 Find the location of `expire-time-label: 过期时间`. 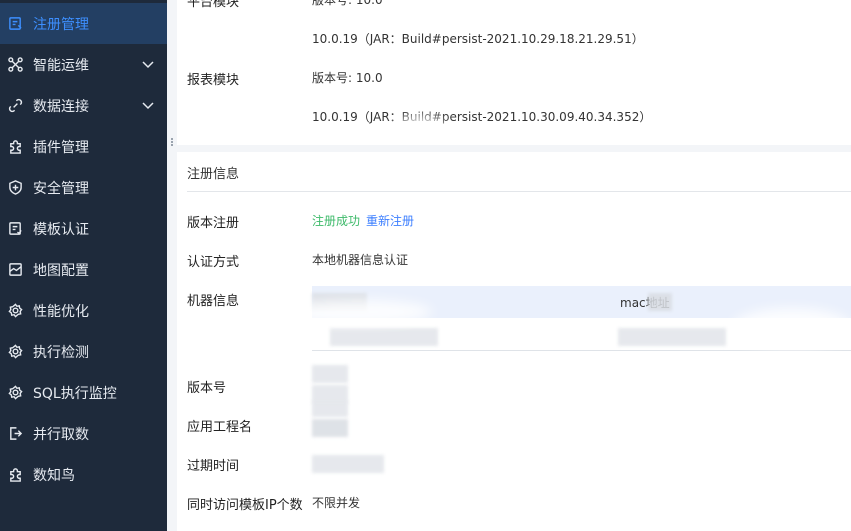

expire-time-label: 过期时间 is located at coordinates (213, 466).